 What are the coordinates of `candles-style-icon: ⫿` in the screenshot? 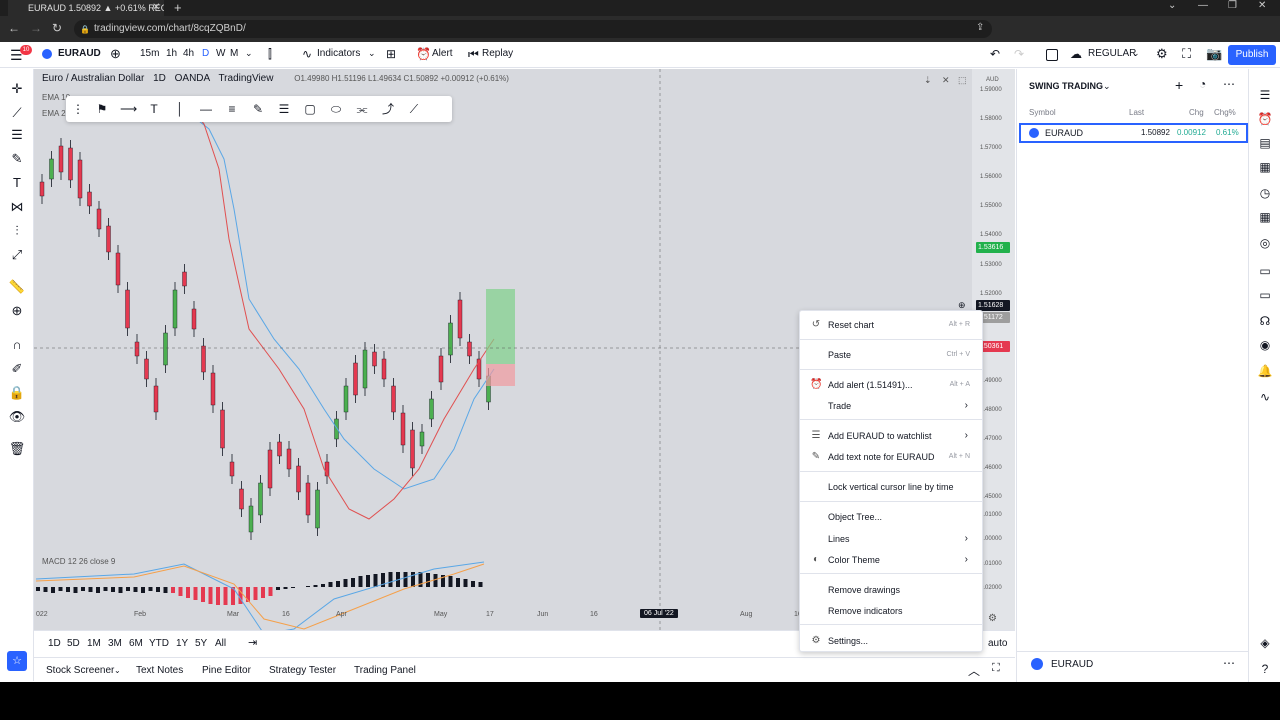 It's located at (270, 54).